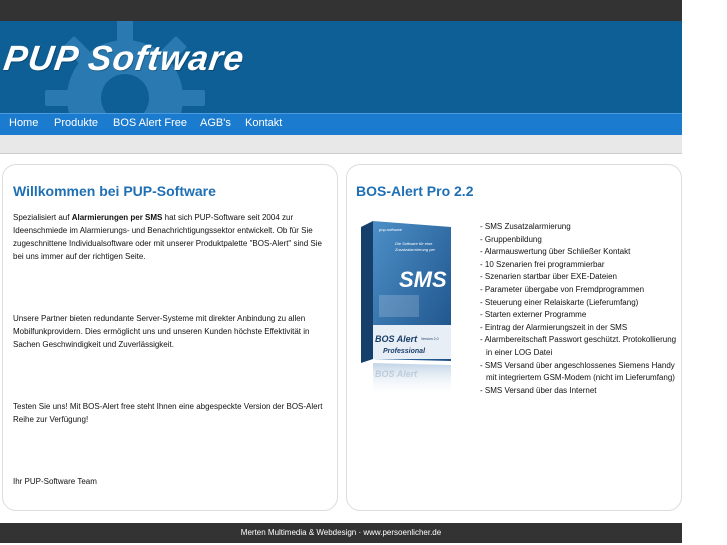 The image size is (727, 545). What do you see at coordinates (578, 391) in the screenshot?
I see `list-item: SMS Versand über das Internet` at bounding box center [578, 391].